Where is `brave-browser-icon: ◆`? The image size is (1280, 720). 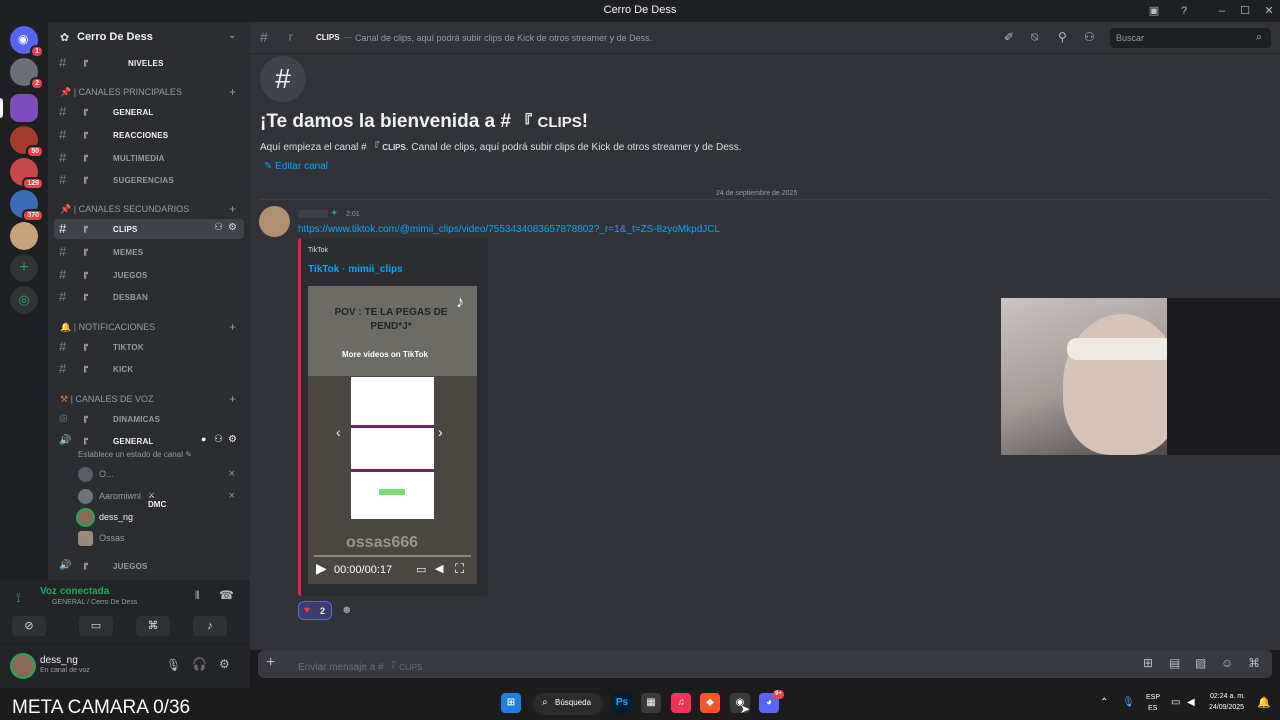
brave-browser-icon: ◆ is located at coordinates (710, 703).